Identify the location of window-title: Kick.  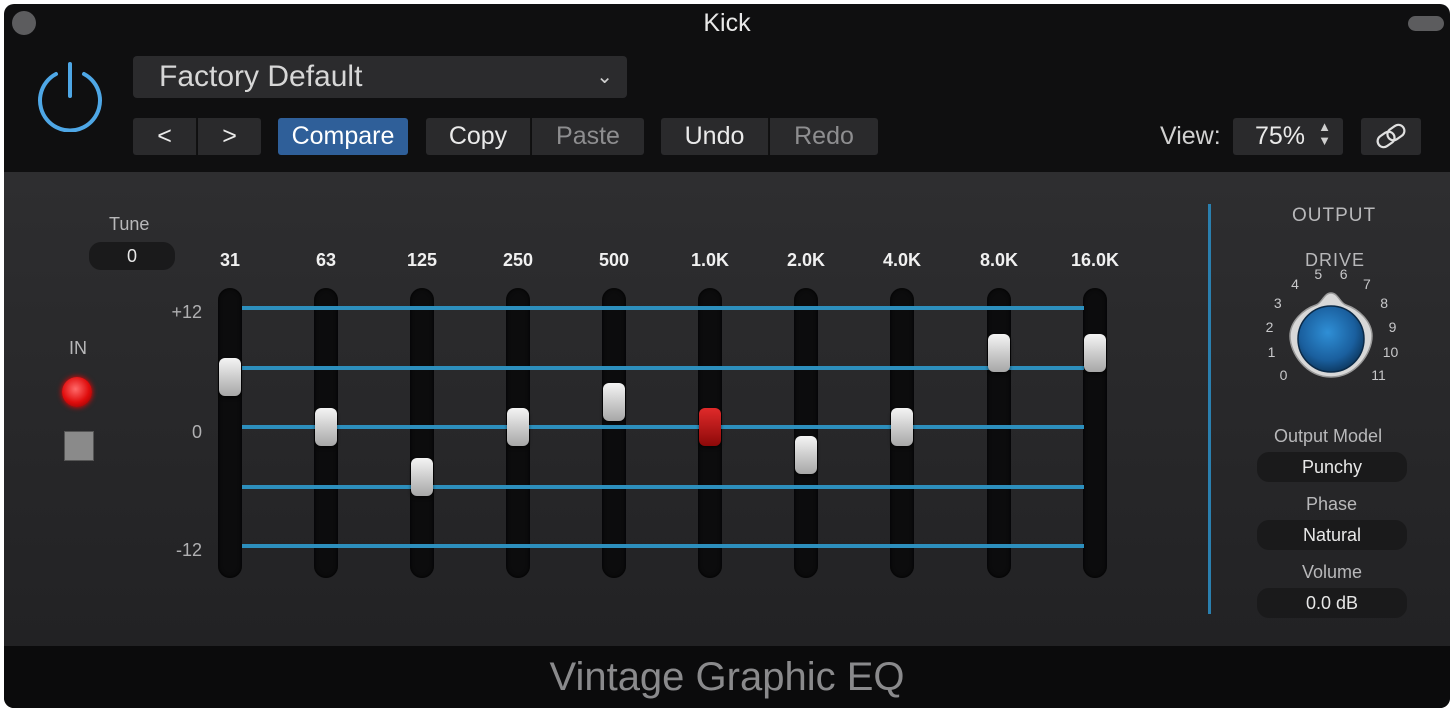
(727, 23).